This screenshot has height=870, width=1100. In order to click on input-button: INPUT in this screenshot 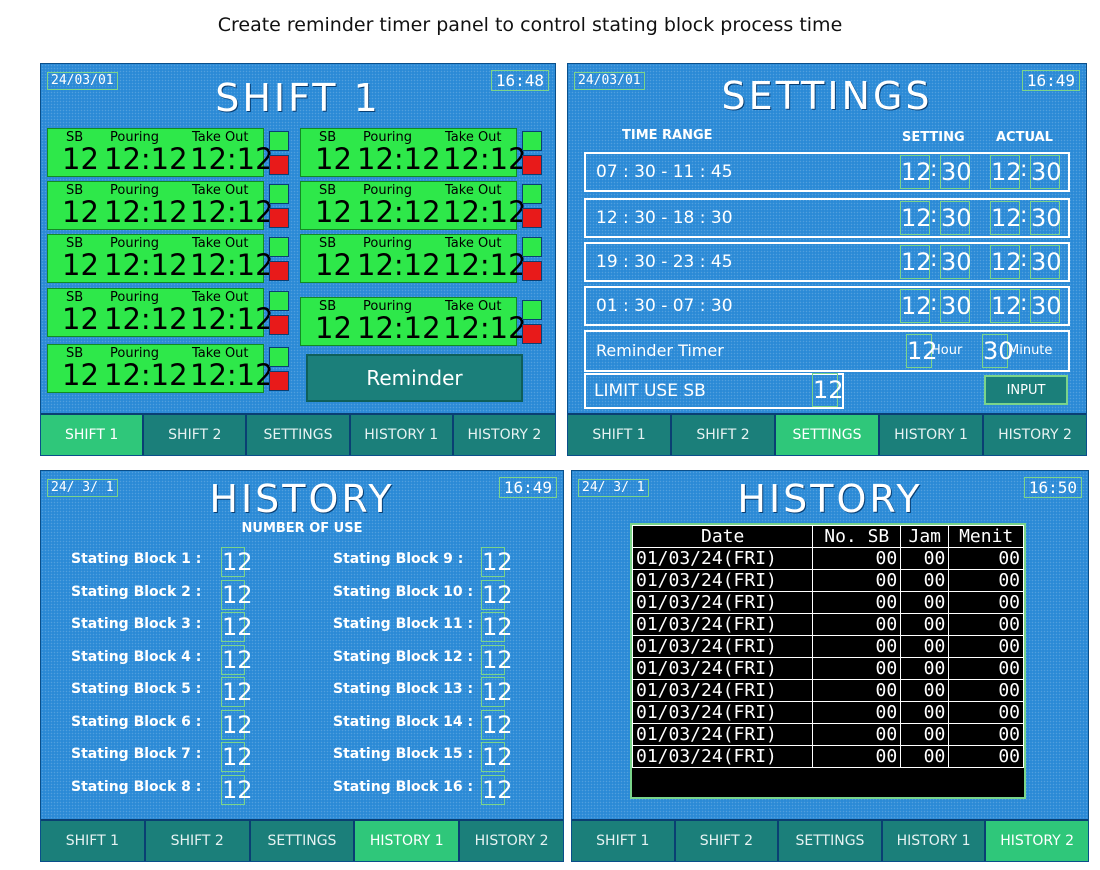, I will do `click(1026, 390)`.